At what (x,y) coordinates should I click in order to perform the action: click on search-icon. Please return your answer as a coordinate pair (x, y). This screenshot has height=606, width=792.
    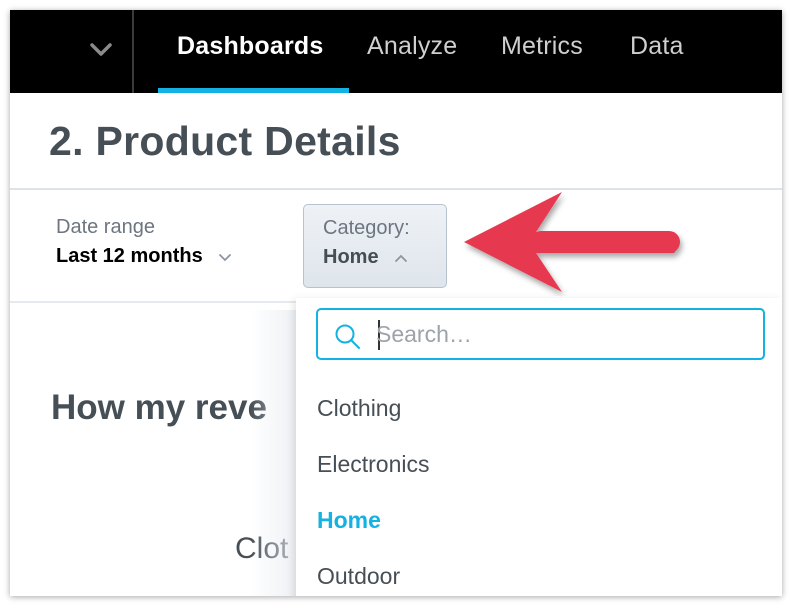
    Looking at the image, I should click on (347, 336).